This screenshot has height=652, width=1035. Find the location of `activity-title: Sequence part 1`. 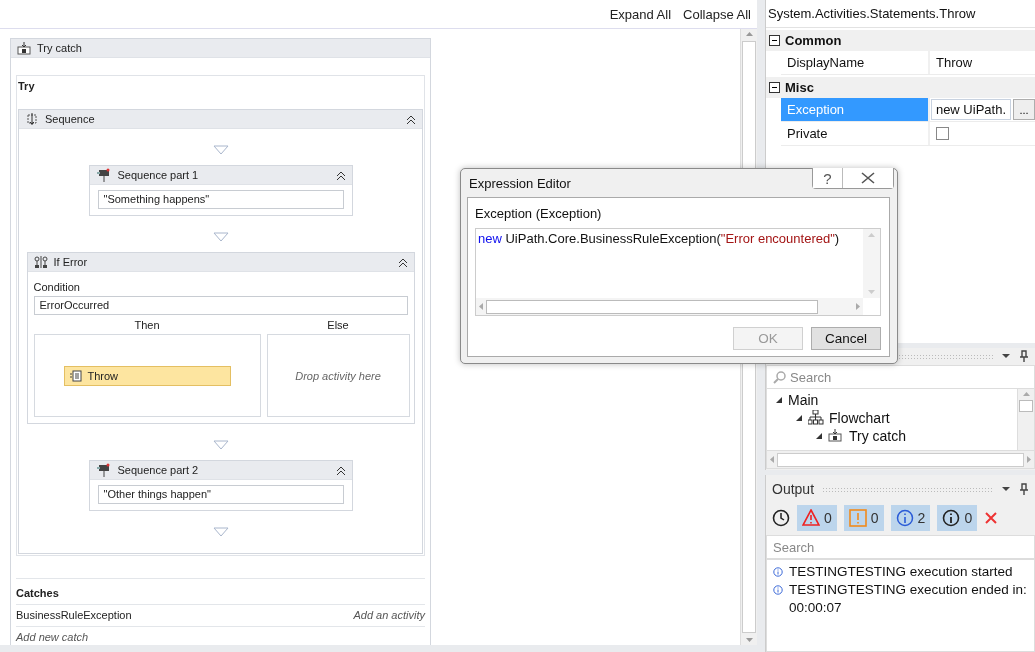

activity-title: Sequence part 1 is located at coordinates (158, 175).